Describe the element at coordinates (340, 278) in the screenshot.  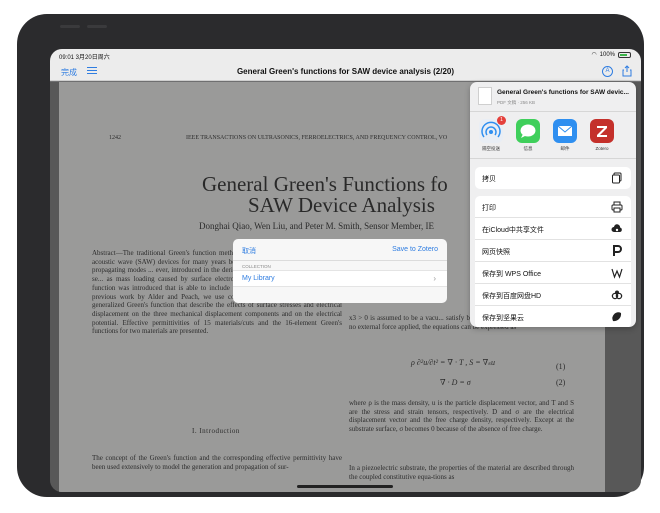
I see `collection-row-my-library: My Library ›` at that location.